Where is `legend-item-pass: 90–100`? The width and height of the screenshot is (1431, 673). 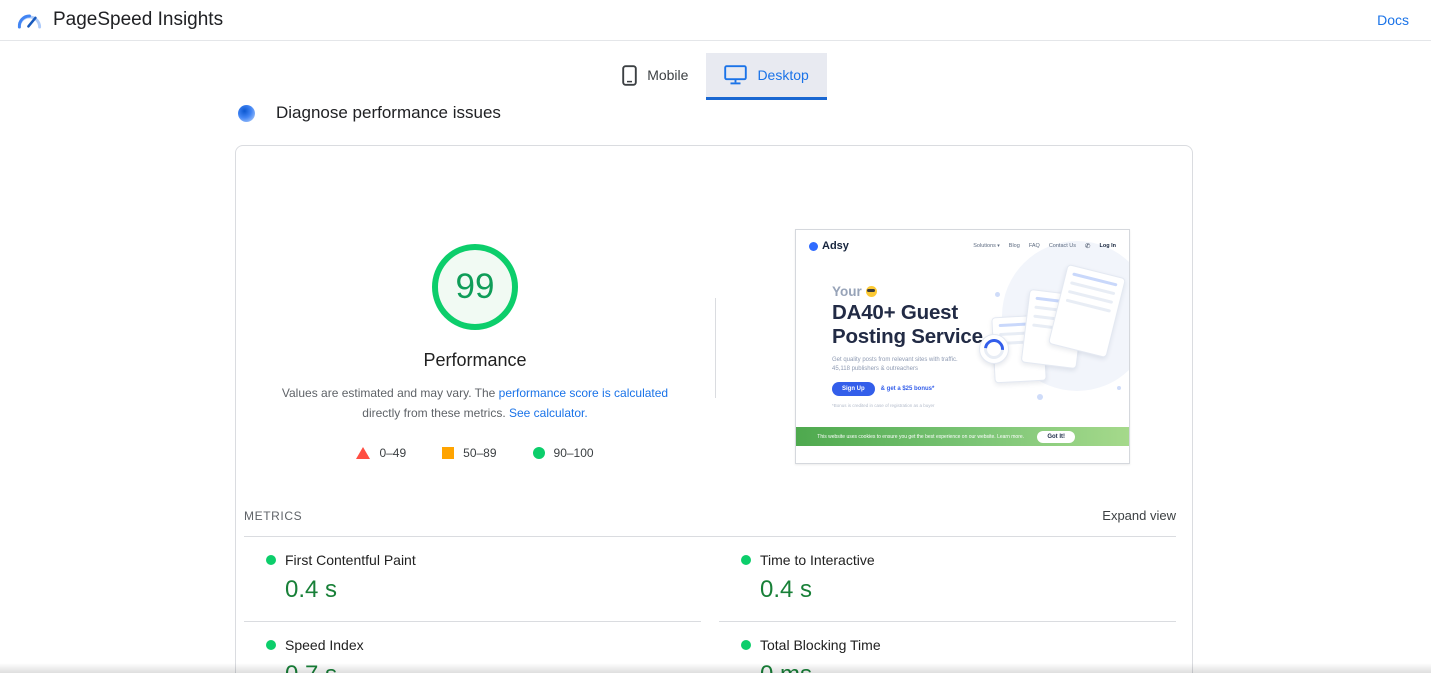
legend-item-pass: 90–100 is located at coordinates (563, 452).